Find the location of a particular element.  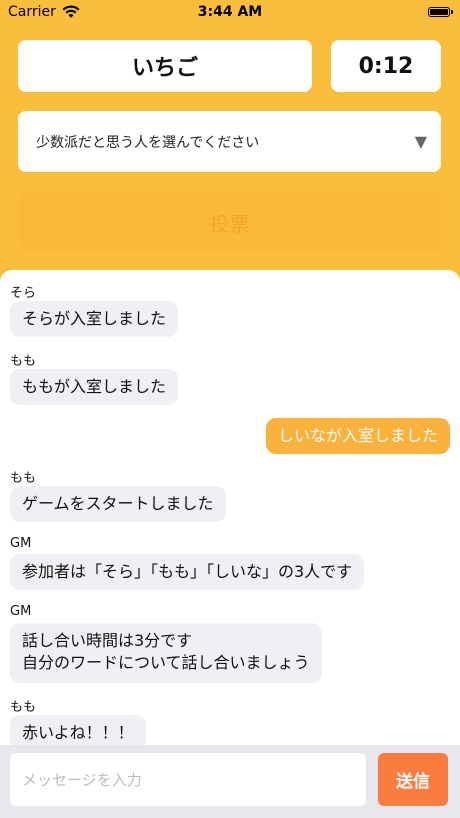

vote-target-select: 少数派だと思う人を選んでください ▼ is located at coordinates (229, 141).